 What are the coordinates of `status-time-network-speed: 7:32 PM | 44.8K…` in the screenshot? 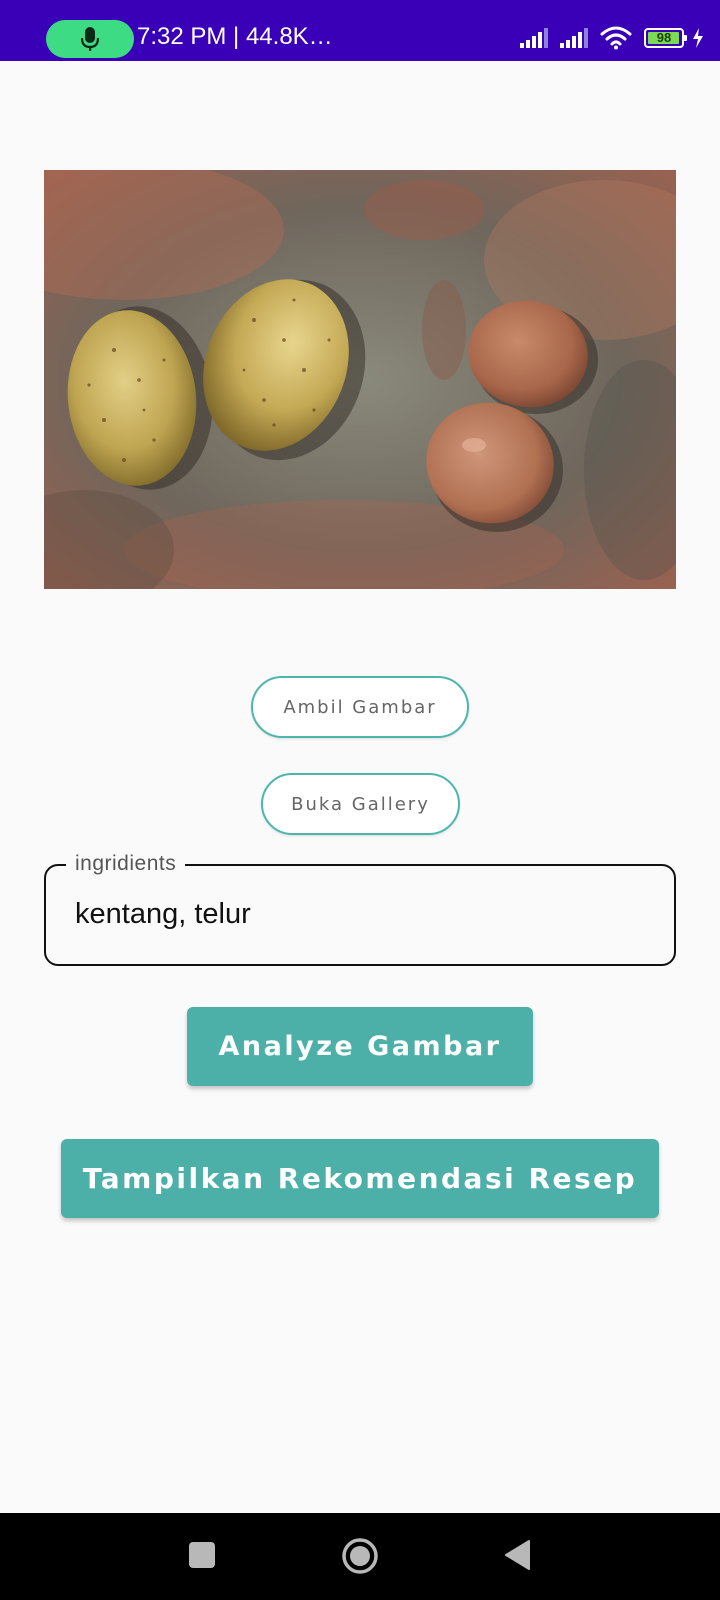 It's located at (235, 36).